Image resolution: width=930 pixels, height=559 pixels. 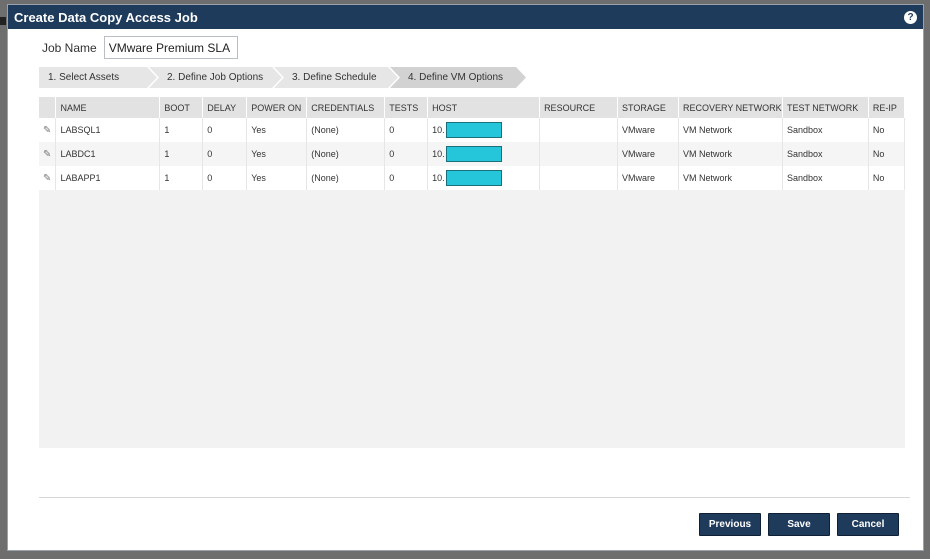 I want to click on column-header-boot: BOOT, so click(x=181, y=107).